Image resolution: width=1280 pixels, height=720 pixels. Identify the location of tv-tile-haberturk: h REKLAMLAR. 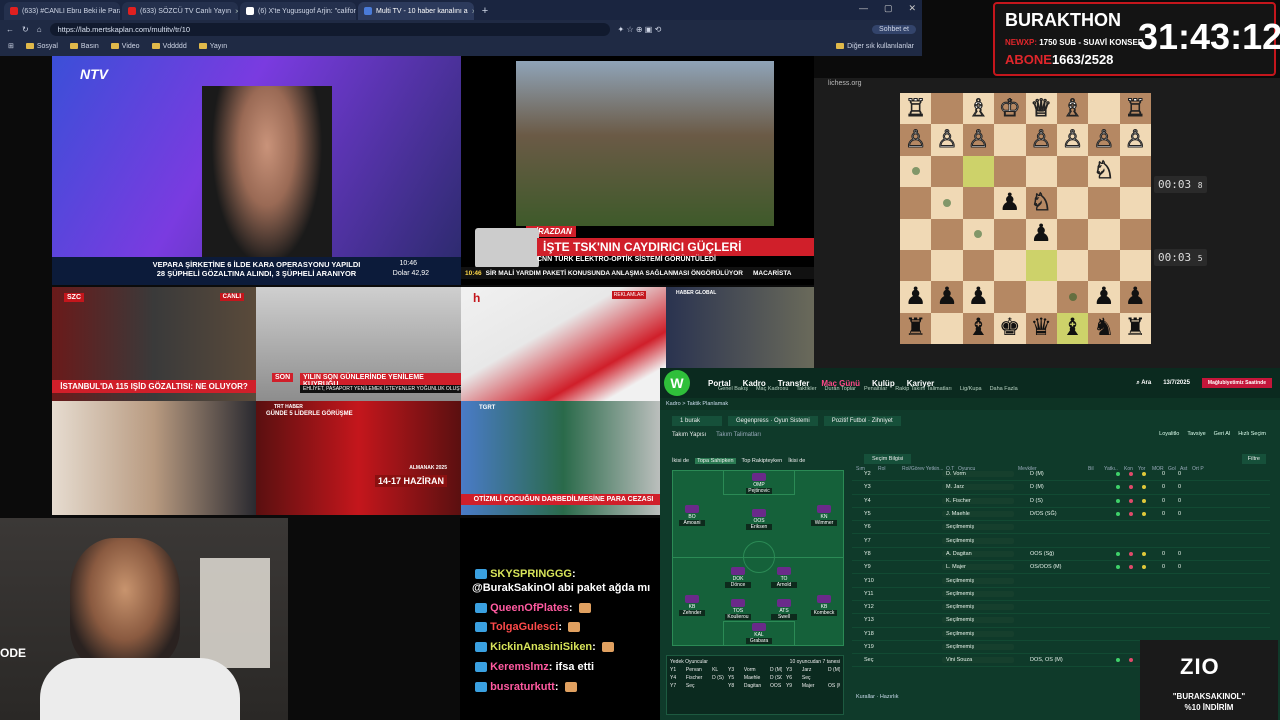
(563, 344).